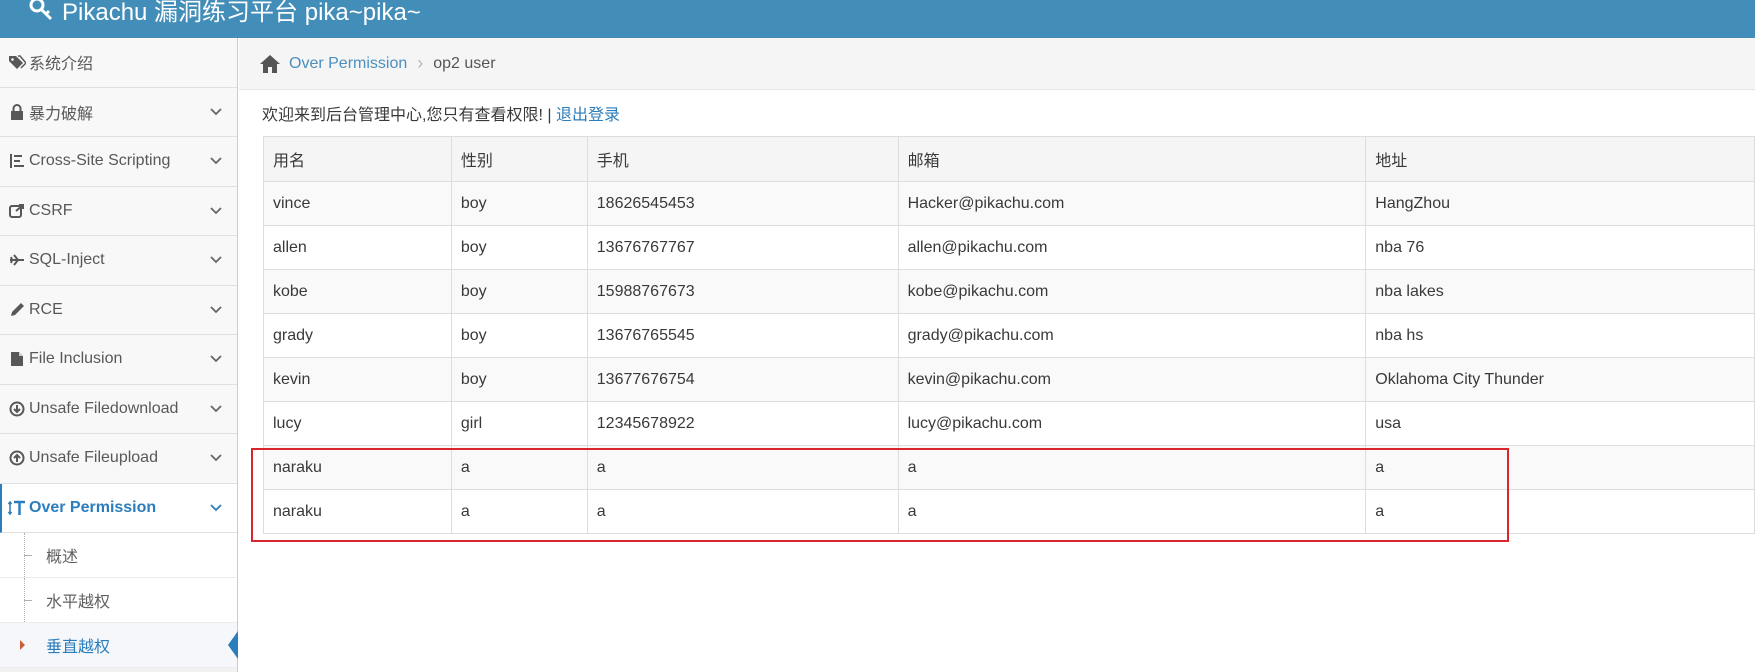 This screenshot has width=1755, height=672. What do you see at coordinates (17, 458) in the screenshot?
I see `upload-circle-icon` at bounding box center [17, 458].